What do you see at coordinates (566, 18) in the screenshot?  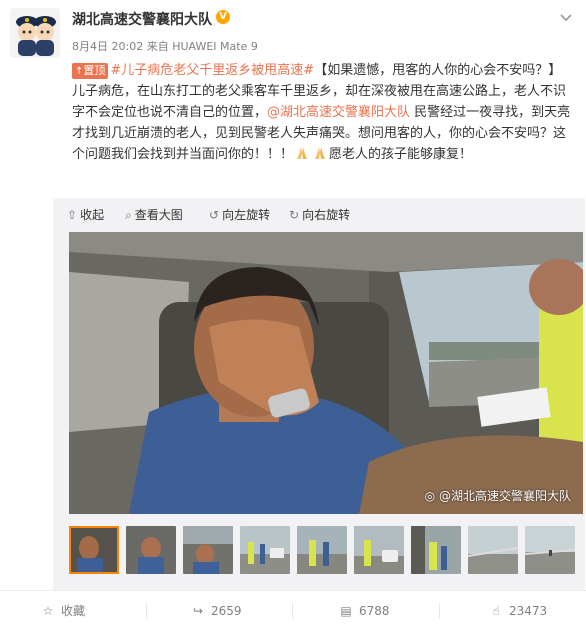 I see `chevron-down-icon` at bounding box center [566, 18].